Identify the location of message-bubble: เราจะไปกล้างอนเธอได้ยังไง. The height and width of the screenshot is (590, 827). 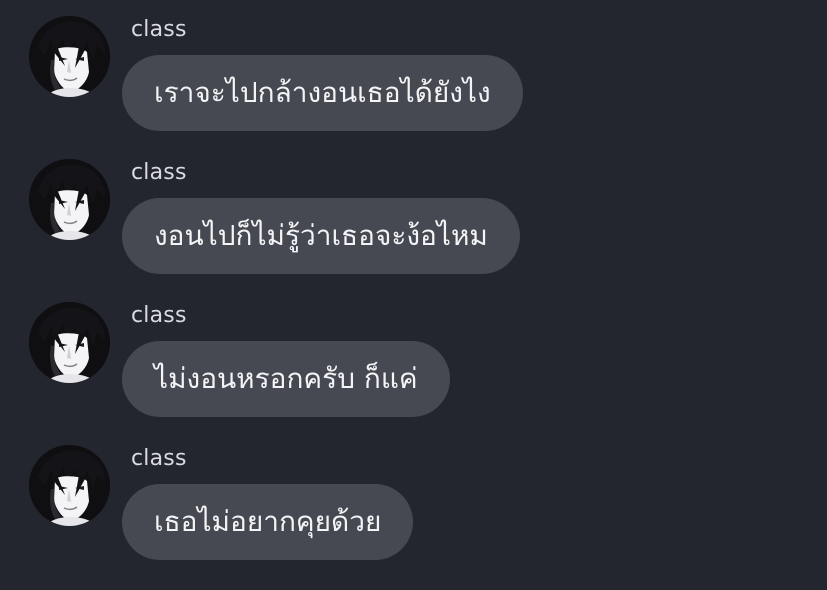
(322, 93).